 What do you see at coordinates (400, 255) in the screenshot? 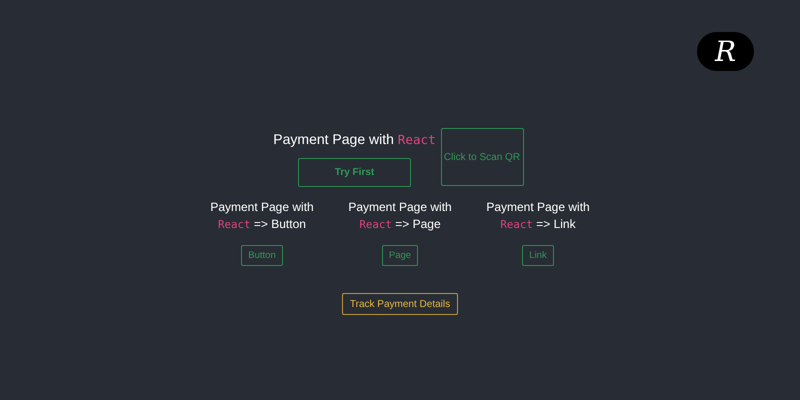
I see `demo-button: Page` at bounding box center [400, 255].